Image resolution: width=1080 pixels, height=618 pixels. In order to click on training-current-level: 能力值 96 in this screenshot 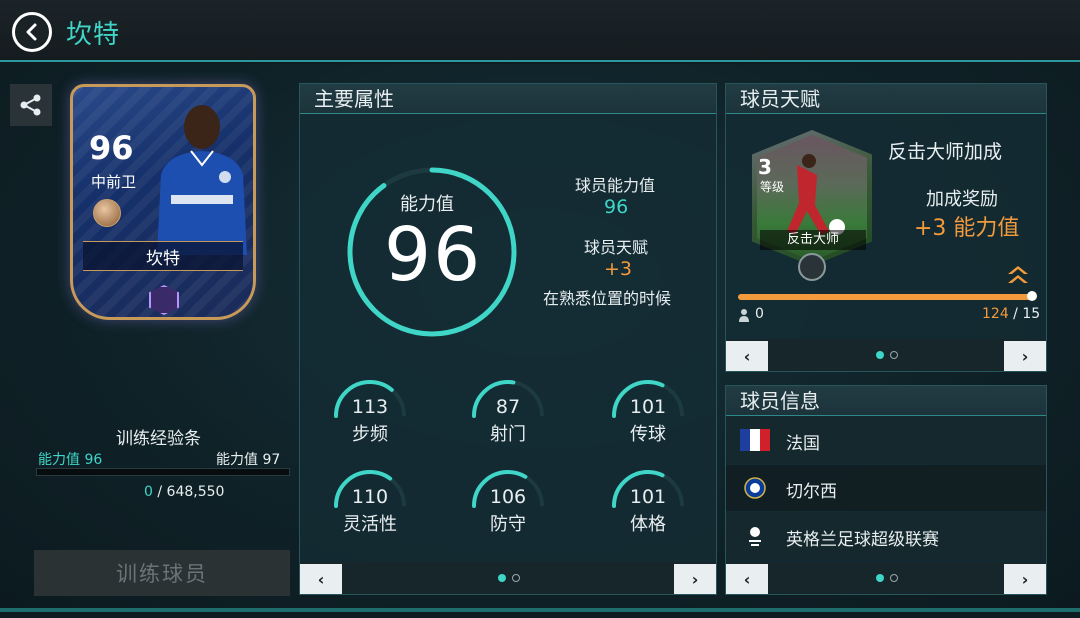, I will do `click(70, 459)`.